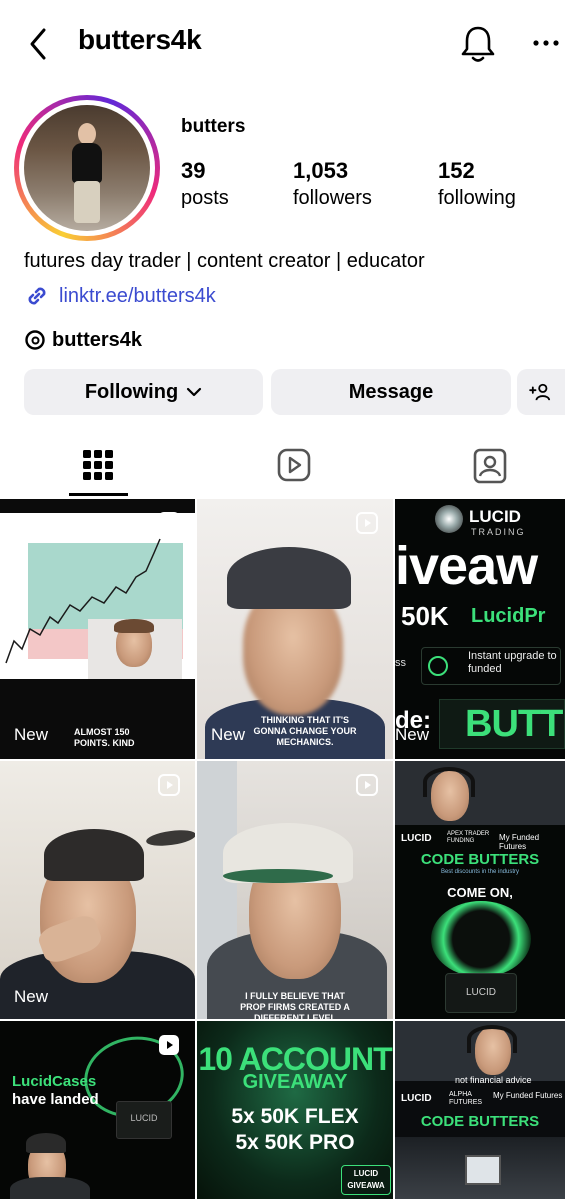 The image size is (565, 1199). I want to click on story-ring, so click(87, 168).